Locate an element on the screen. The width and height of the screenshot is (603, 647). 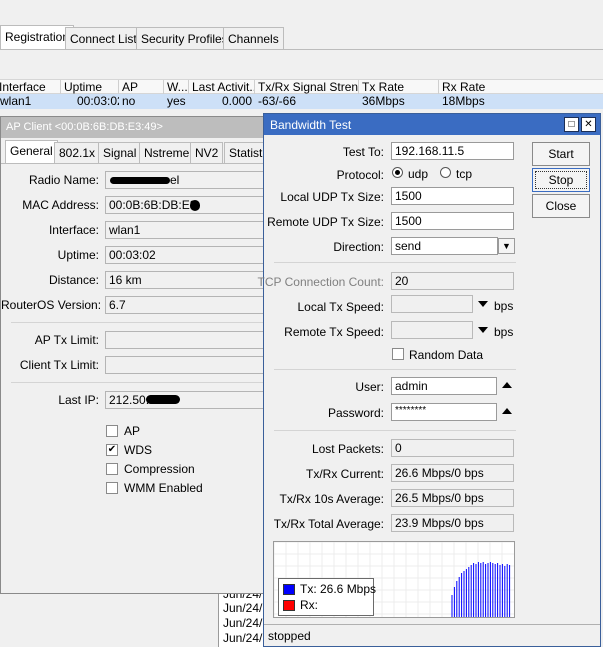
dropdown-arrow-icon: ▼ is located at coordinates (506, 246).